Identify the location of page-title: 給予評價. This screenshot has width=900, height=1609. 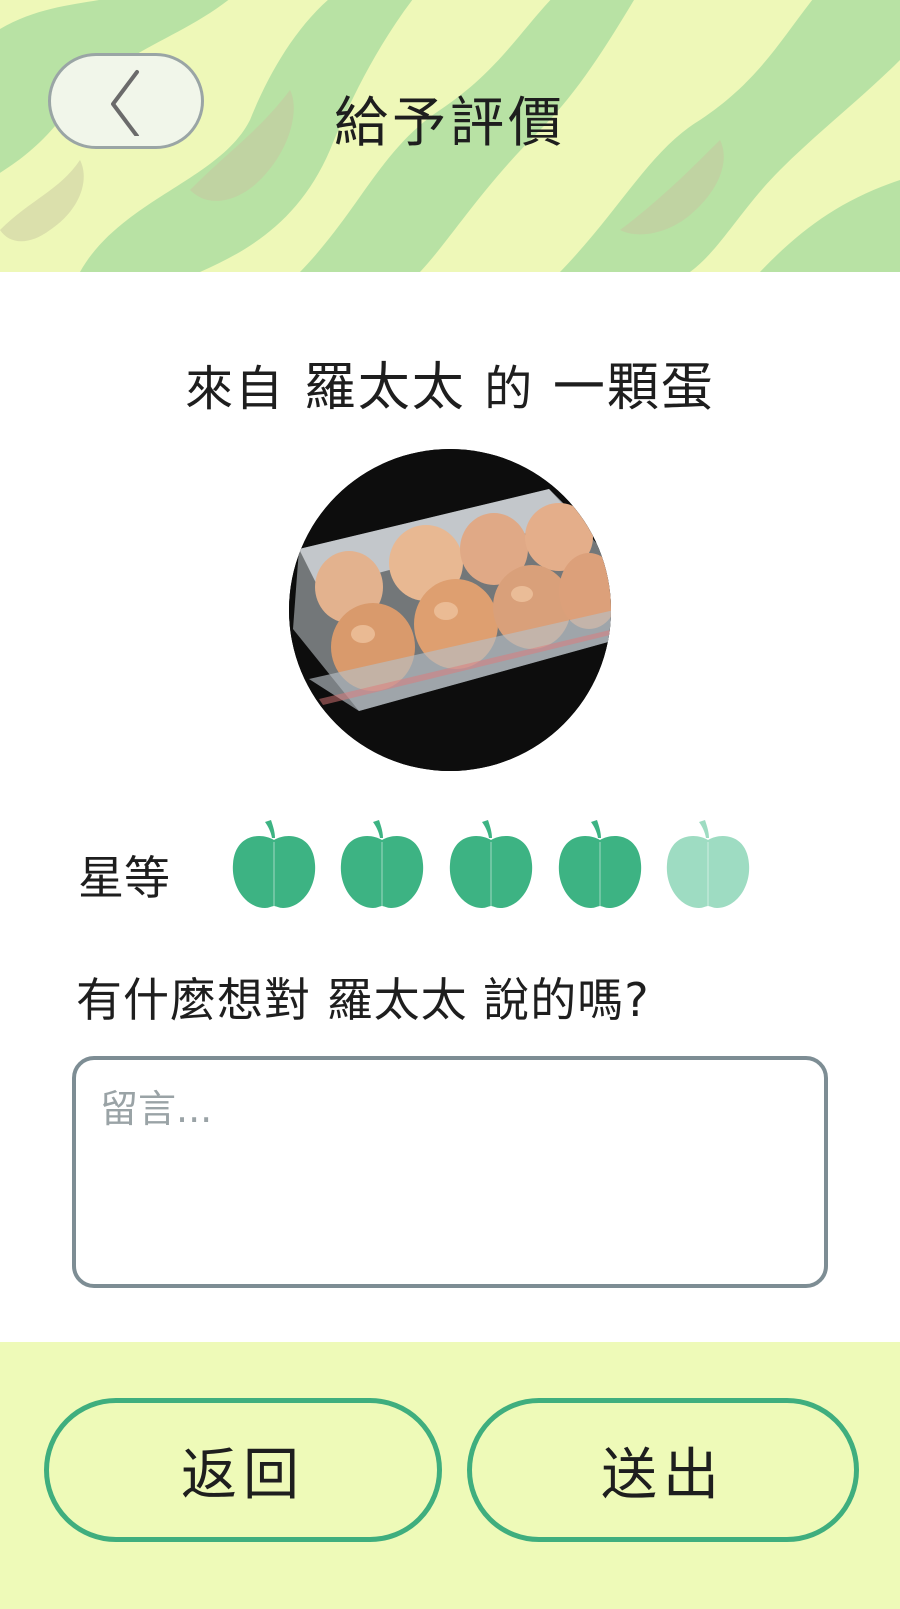
(450, 122).